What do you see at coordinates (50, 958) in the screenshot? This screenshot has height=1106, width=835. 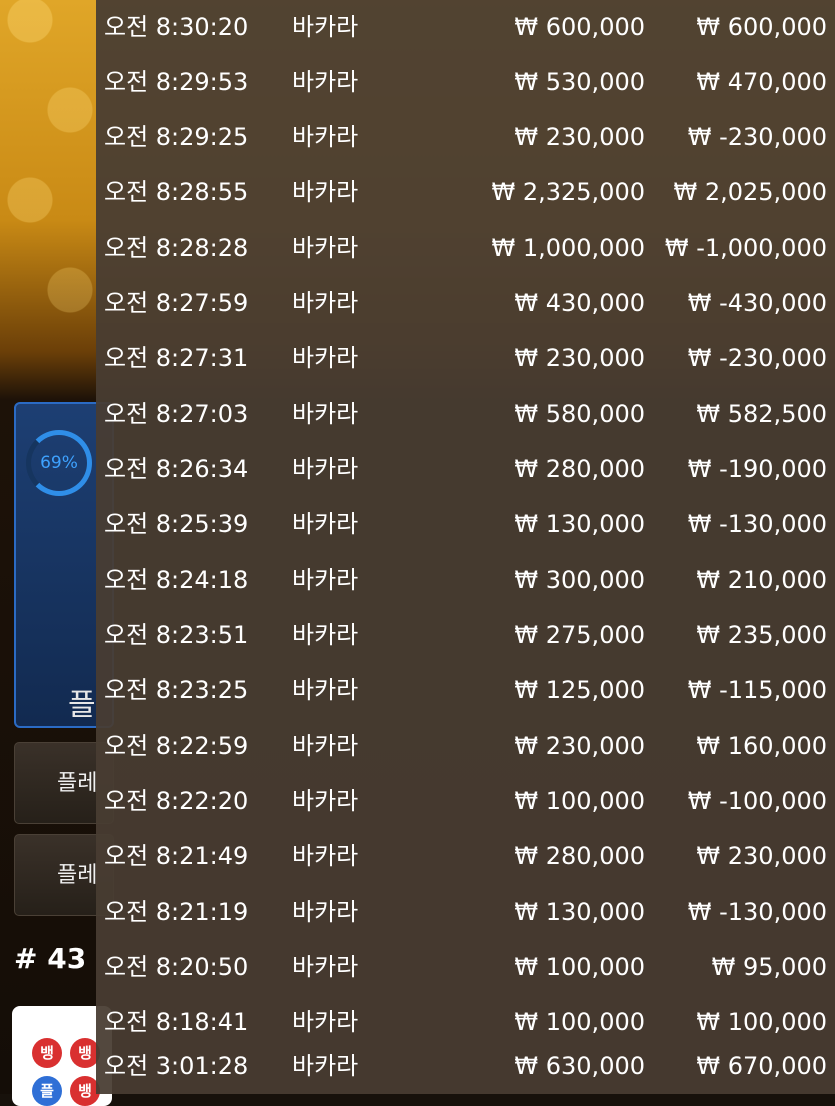 I see `round-number: # 43` at bounding box center [50, 958].